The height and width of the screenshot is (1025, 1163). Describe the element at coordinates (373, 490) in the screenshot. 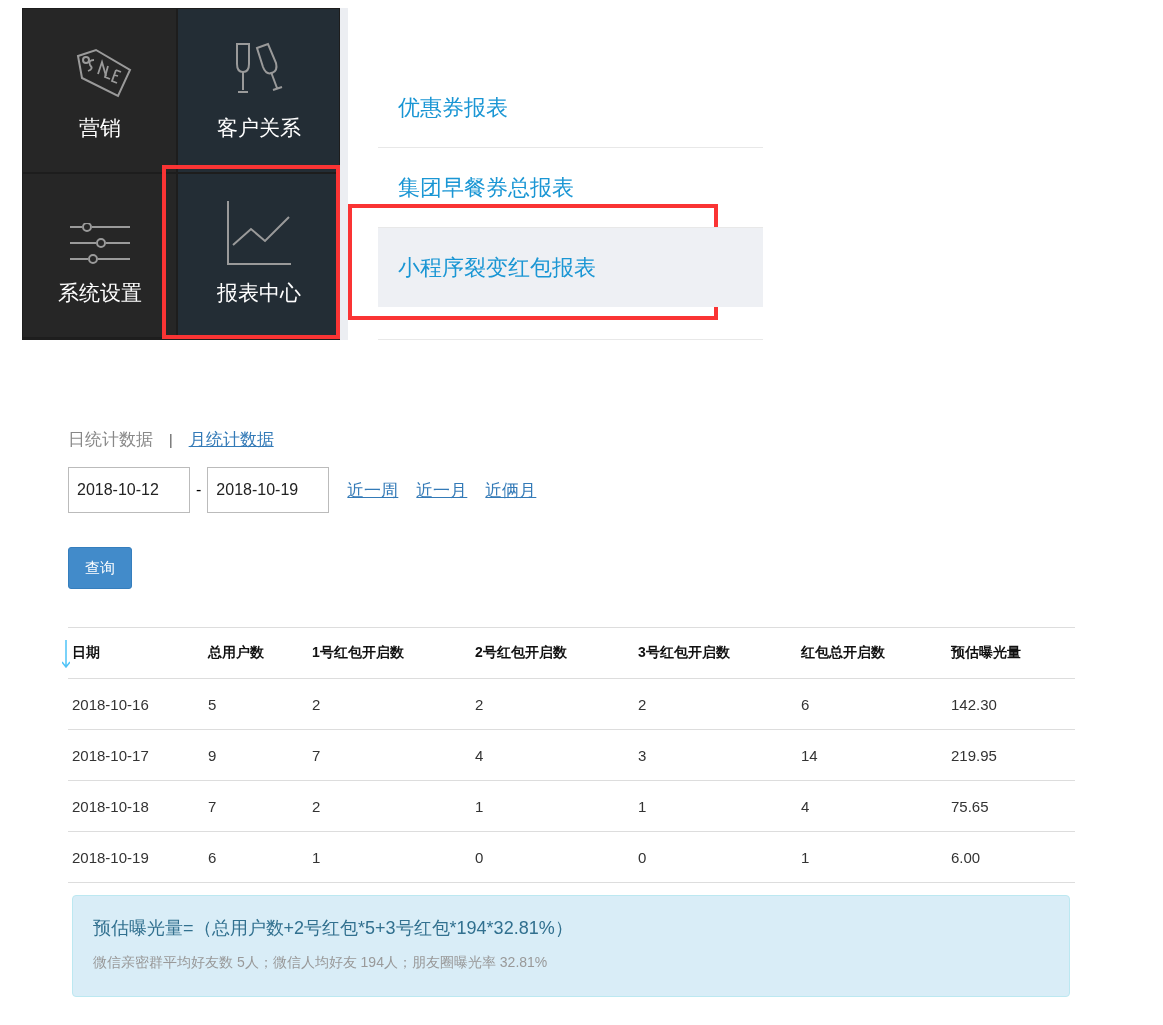

I see `range-link: 近一周` at that location.